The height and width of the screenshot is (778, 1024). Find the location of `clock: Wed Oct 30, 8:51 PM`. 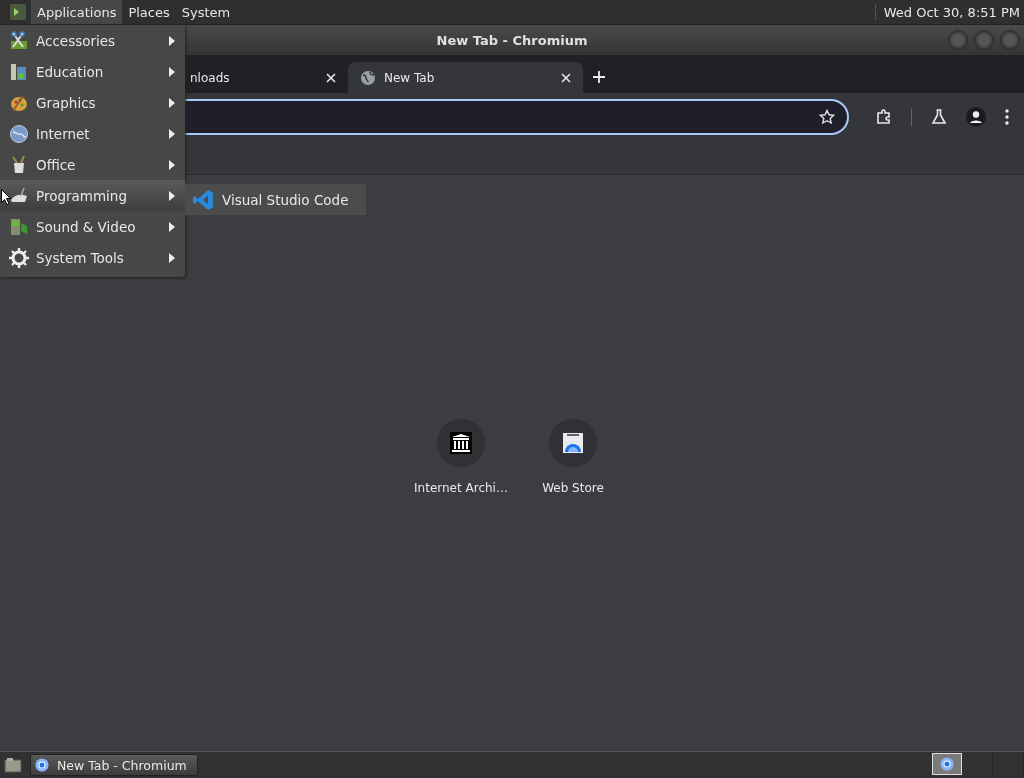

clock: Wed Oct 30, 8:51 PM is located at coordinates (949, 12).